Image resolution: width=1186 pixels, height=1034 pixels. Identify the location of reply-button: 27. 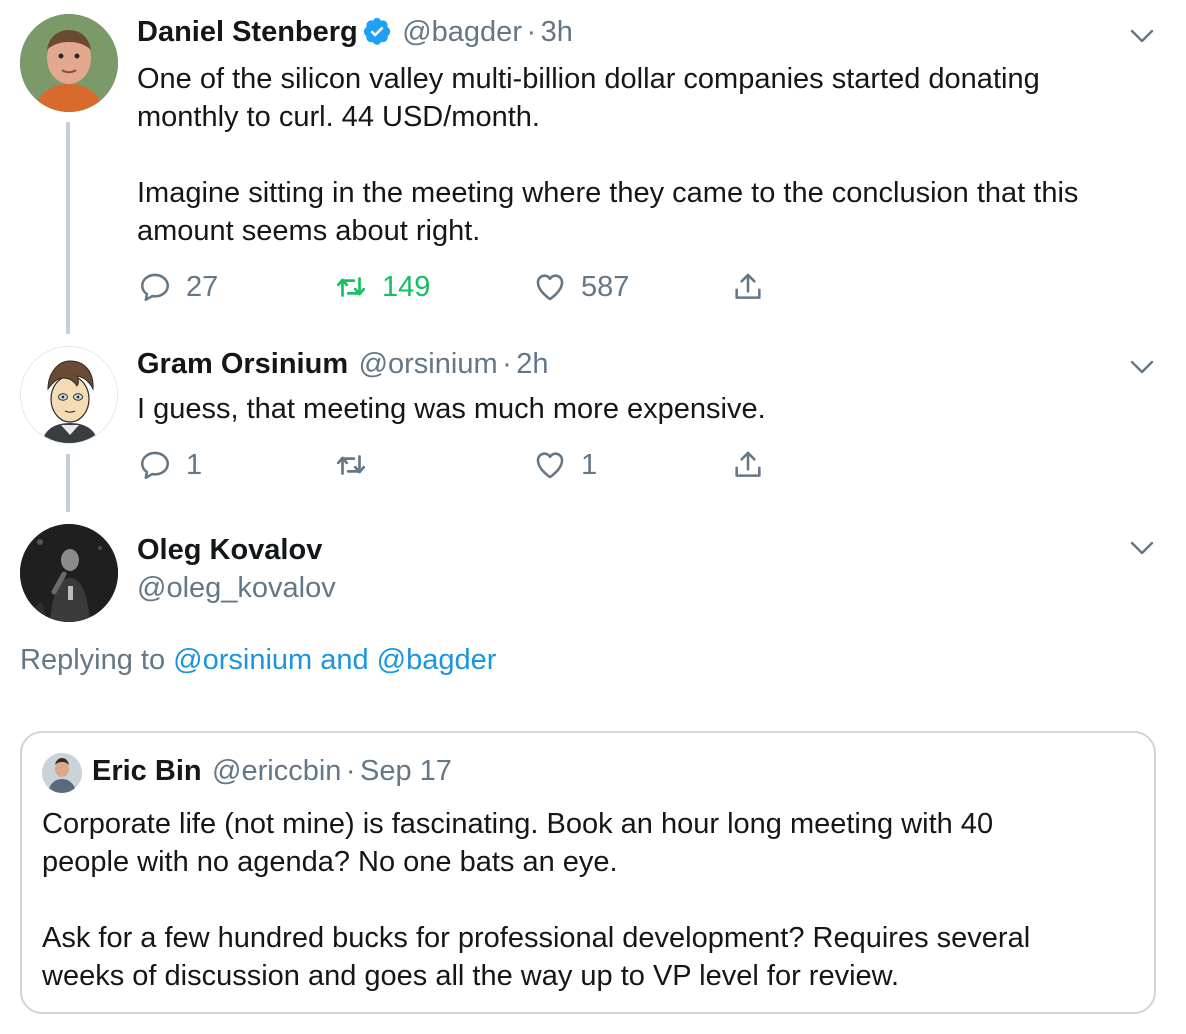
(178, 287).